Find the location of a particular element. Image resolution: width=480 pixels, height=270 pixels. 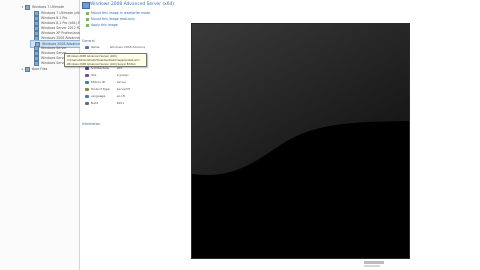

link-label: Apply this image is located at coordinates (104, 25).